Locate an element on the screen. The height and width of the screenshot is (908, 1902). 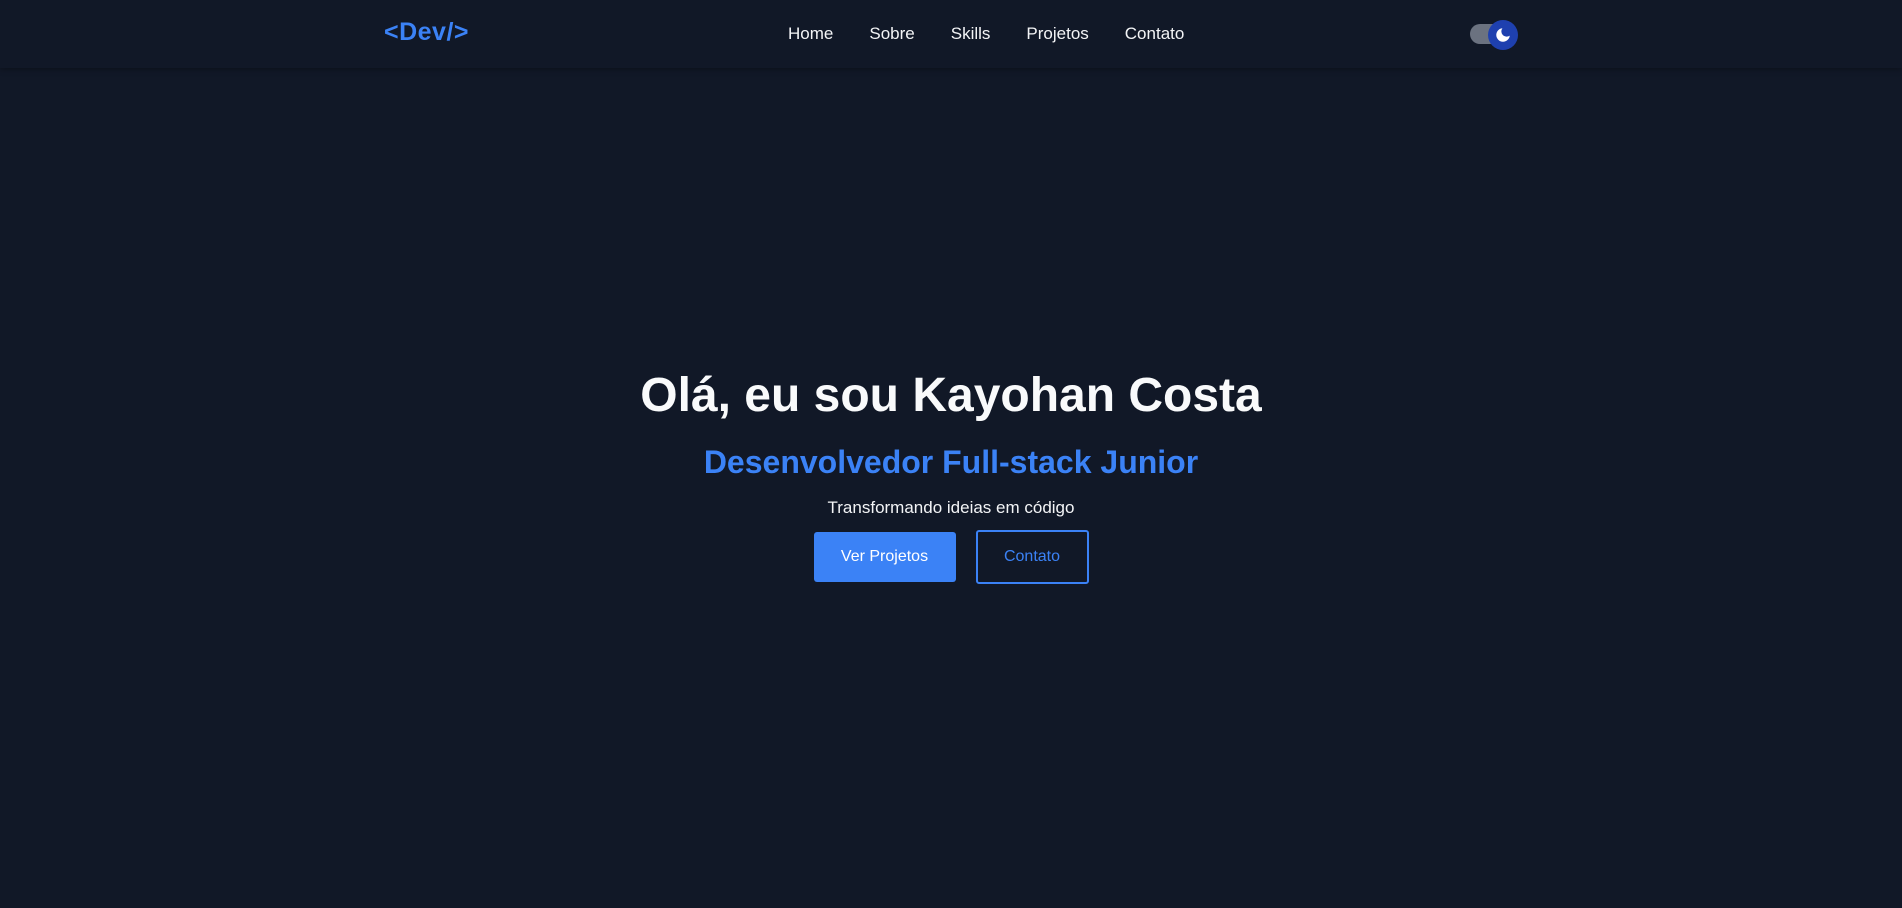
hero-buttons: Ver Projetos Contato is located at coordinates (951, 557).